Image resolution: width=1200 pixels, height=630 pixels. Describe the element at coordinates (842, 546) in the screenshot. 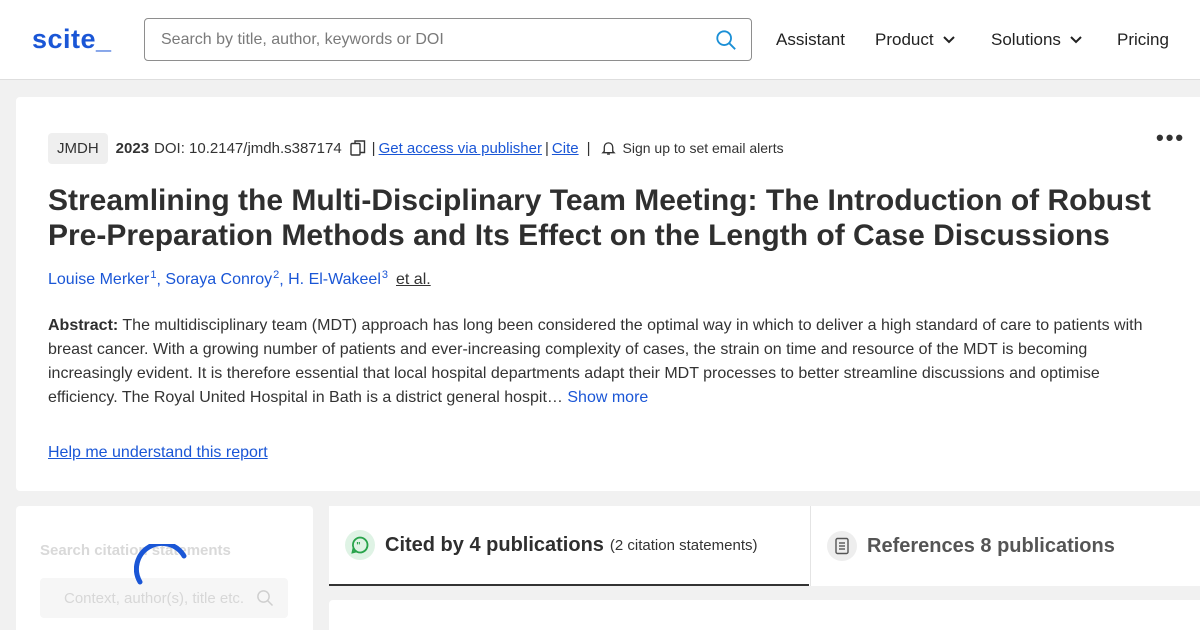

I see `document-icon` at that location.